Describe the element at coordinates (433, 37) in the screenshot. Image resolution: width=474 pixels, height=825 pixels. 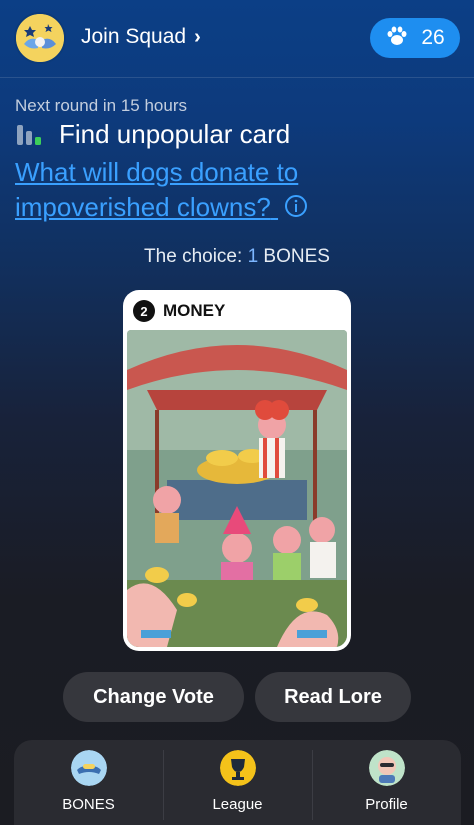
I see `bones-count: 26` at that location.